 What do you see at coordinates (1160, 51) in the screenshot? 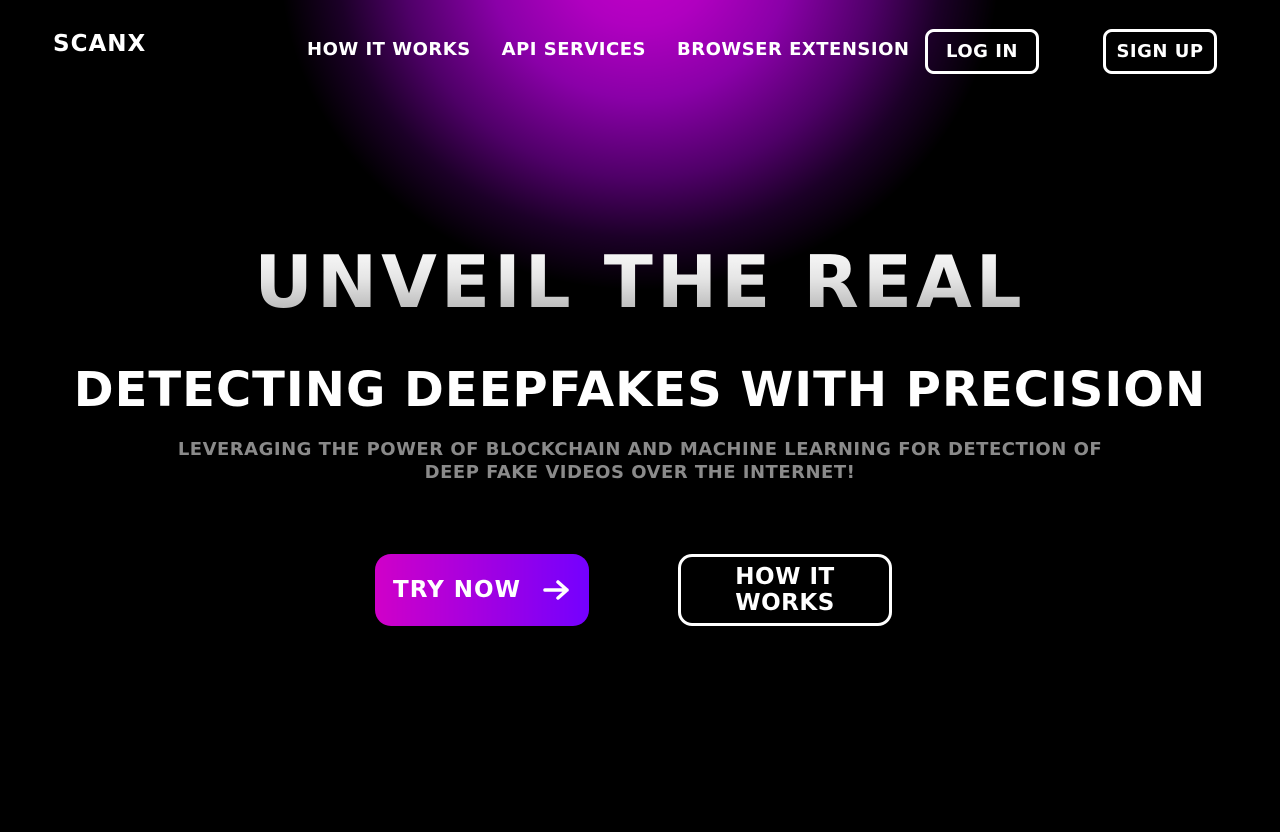
I see `signup-button: SIGN UP` at bounding box center [1160, 51].